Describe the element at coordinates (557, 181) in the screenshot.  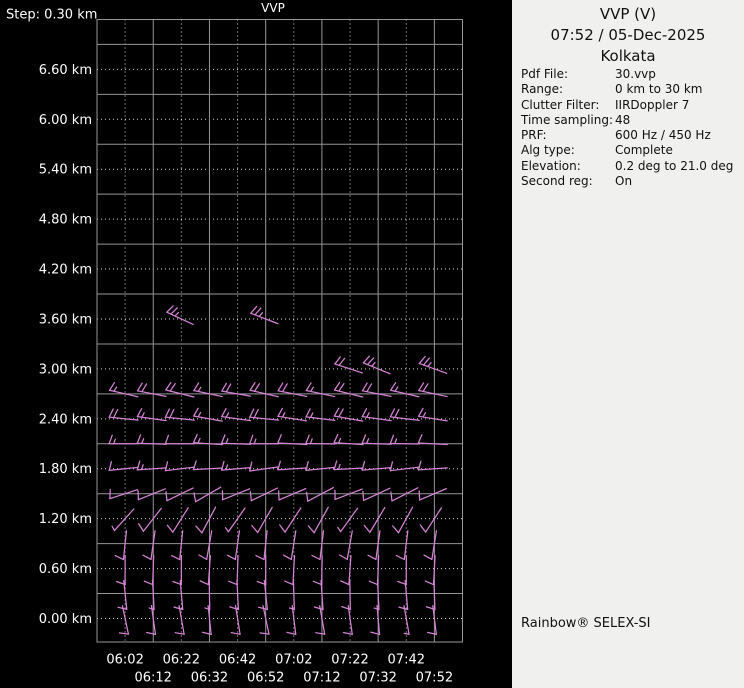
I see `param-label: Second reg:` at that location.